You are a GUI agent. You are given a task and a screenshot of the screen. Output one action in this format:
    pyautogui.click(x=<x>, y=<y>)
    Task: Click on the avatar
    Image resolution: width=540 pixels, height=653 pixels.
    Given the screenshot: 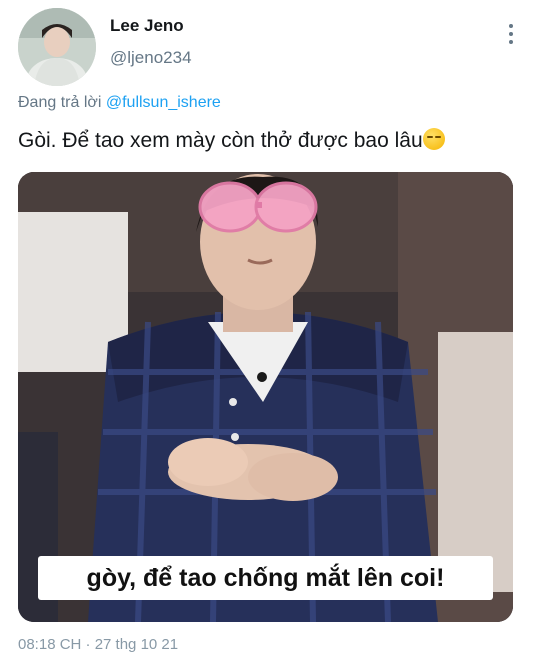 What is the action you would take?
    pyautogui.click(x=57, y=47)
    